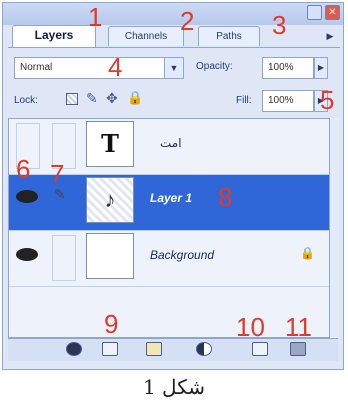 The image size is (348, 402). What do you see at coordinates (332, 12) in the screenshot?
I see `close-icon: ✕` at bounding box center [332, 12].